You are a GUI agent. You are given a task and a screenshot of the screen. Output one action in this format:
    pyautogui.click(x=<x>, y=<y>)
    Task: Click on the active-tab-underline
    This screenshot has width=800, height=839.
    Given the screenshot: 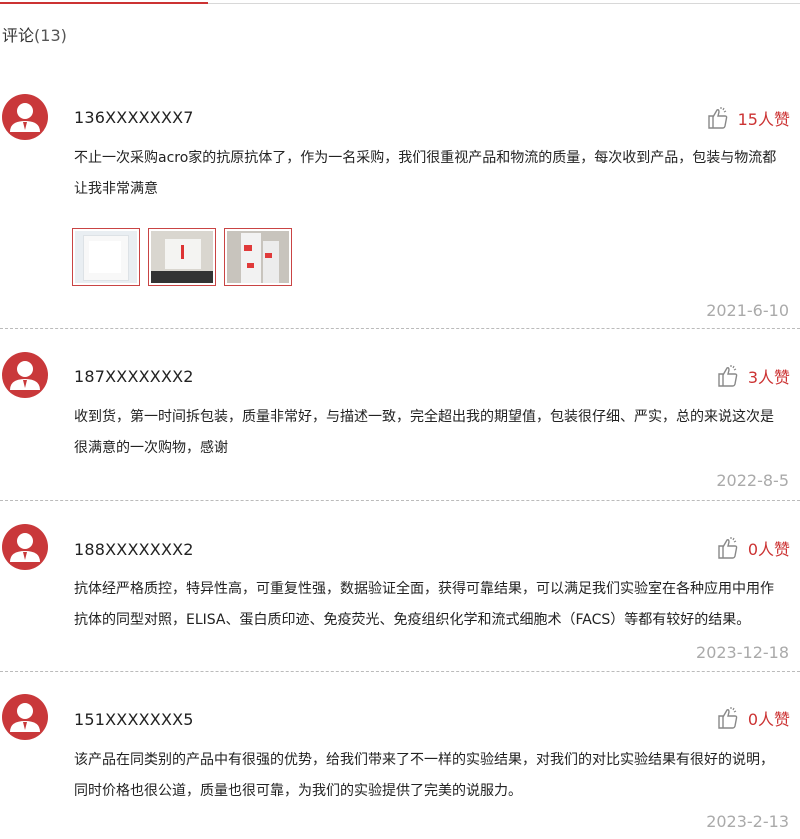 What is the action you would take?
    pyautogui.click(x=104, y=3)
    